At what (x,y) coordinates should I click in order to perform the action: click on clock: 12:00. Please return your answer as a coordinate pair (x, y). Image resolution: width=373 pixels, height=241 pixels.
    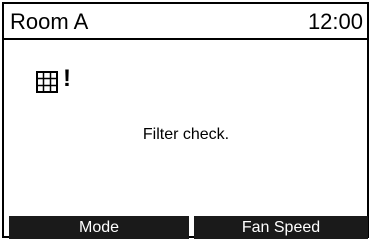
    Looking at the image, I should click on (335, 21).